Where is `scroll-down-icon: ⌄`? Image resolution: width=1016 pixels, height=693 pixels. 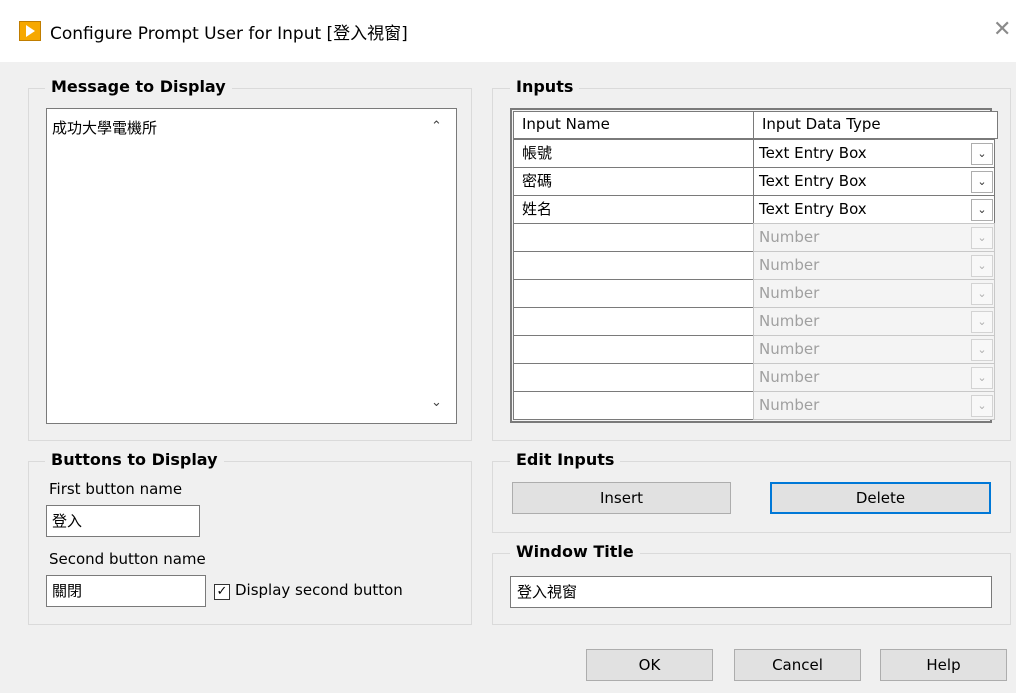
scroll-down-icon: ⌄ is located at coordinates (436, 402).